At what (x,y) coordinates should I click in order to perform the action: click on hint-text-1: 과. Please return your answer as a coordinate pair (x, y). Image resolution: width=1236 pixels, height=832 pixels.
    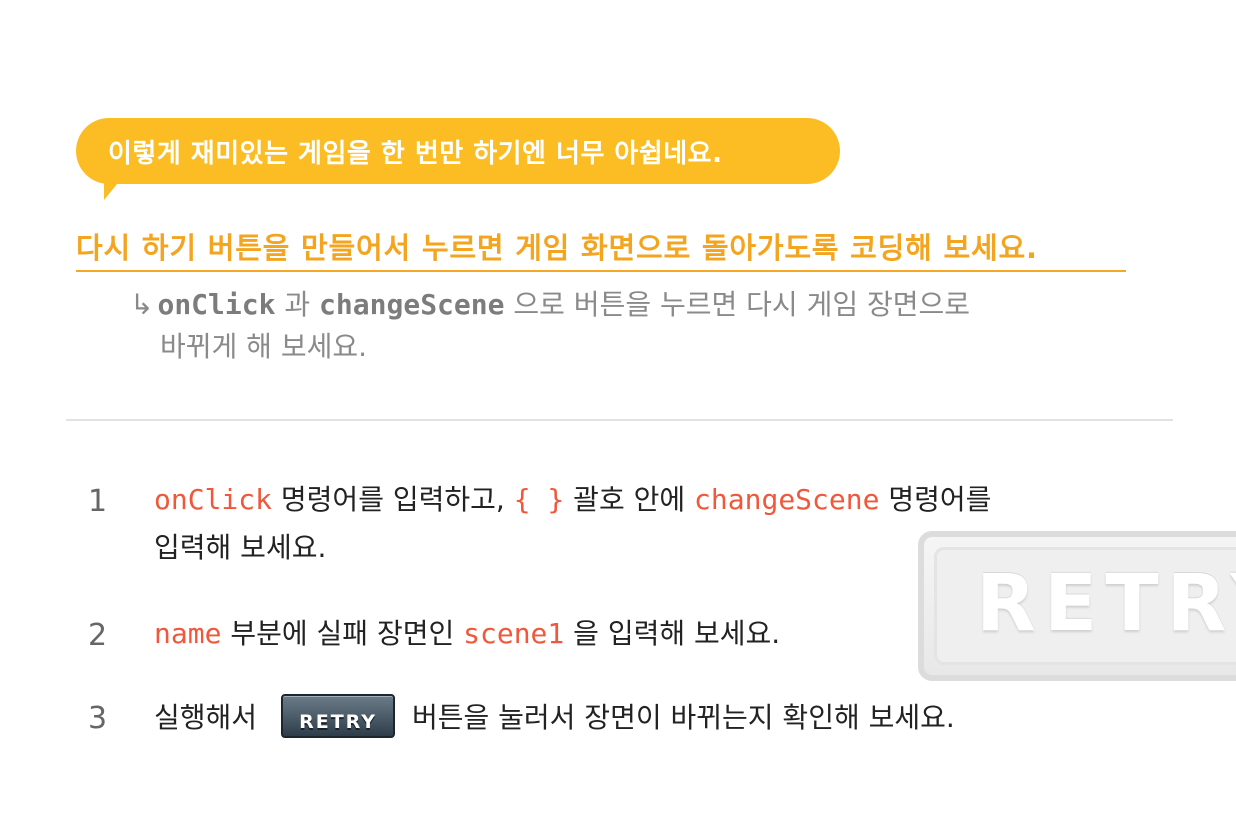
    Looking at the image, I should click on (297, 304).